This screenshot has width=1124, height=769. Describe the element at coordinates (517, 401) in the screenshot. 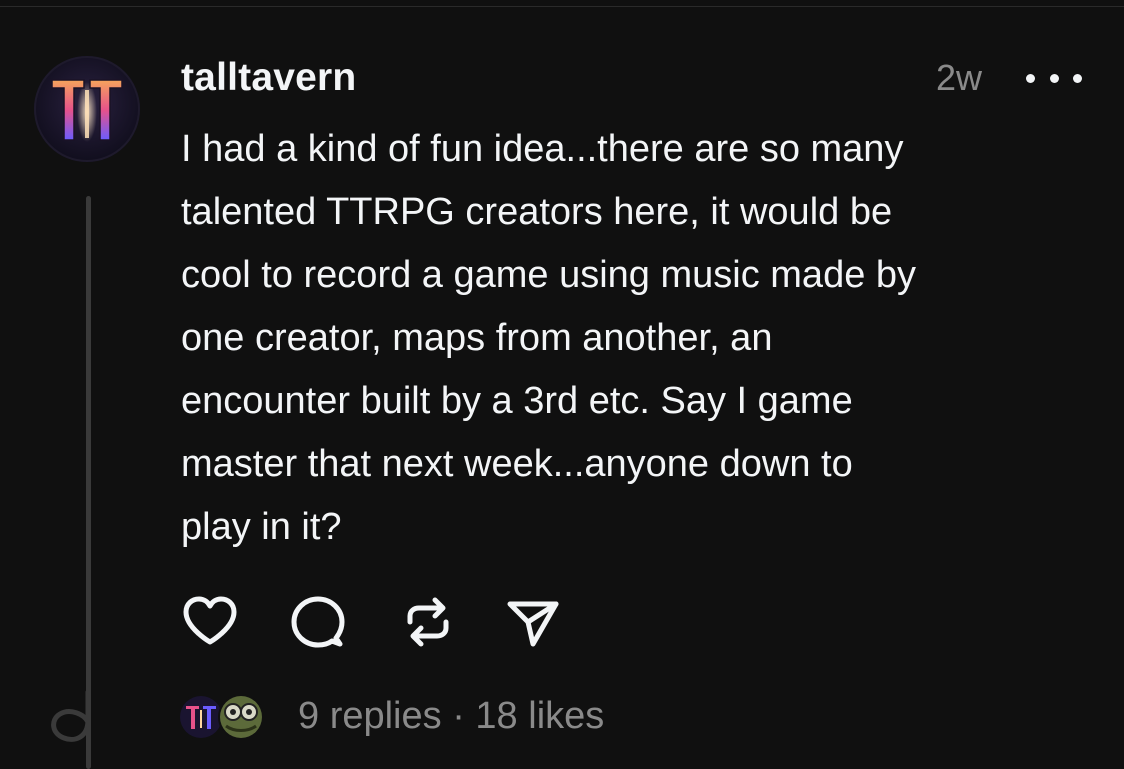

I see `post-body-line: encounter built by a 3rd etc. Say I game` at that location.